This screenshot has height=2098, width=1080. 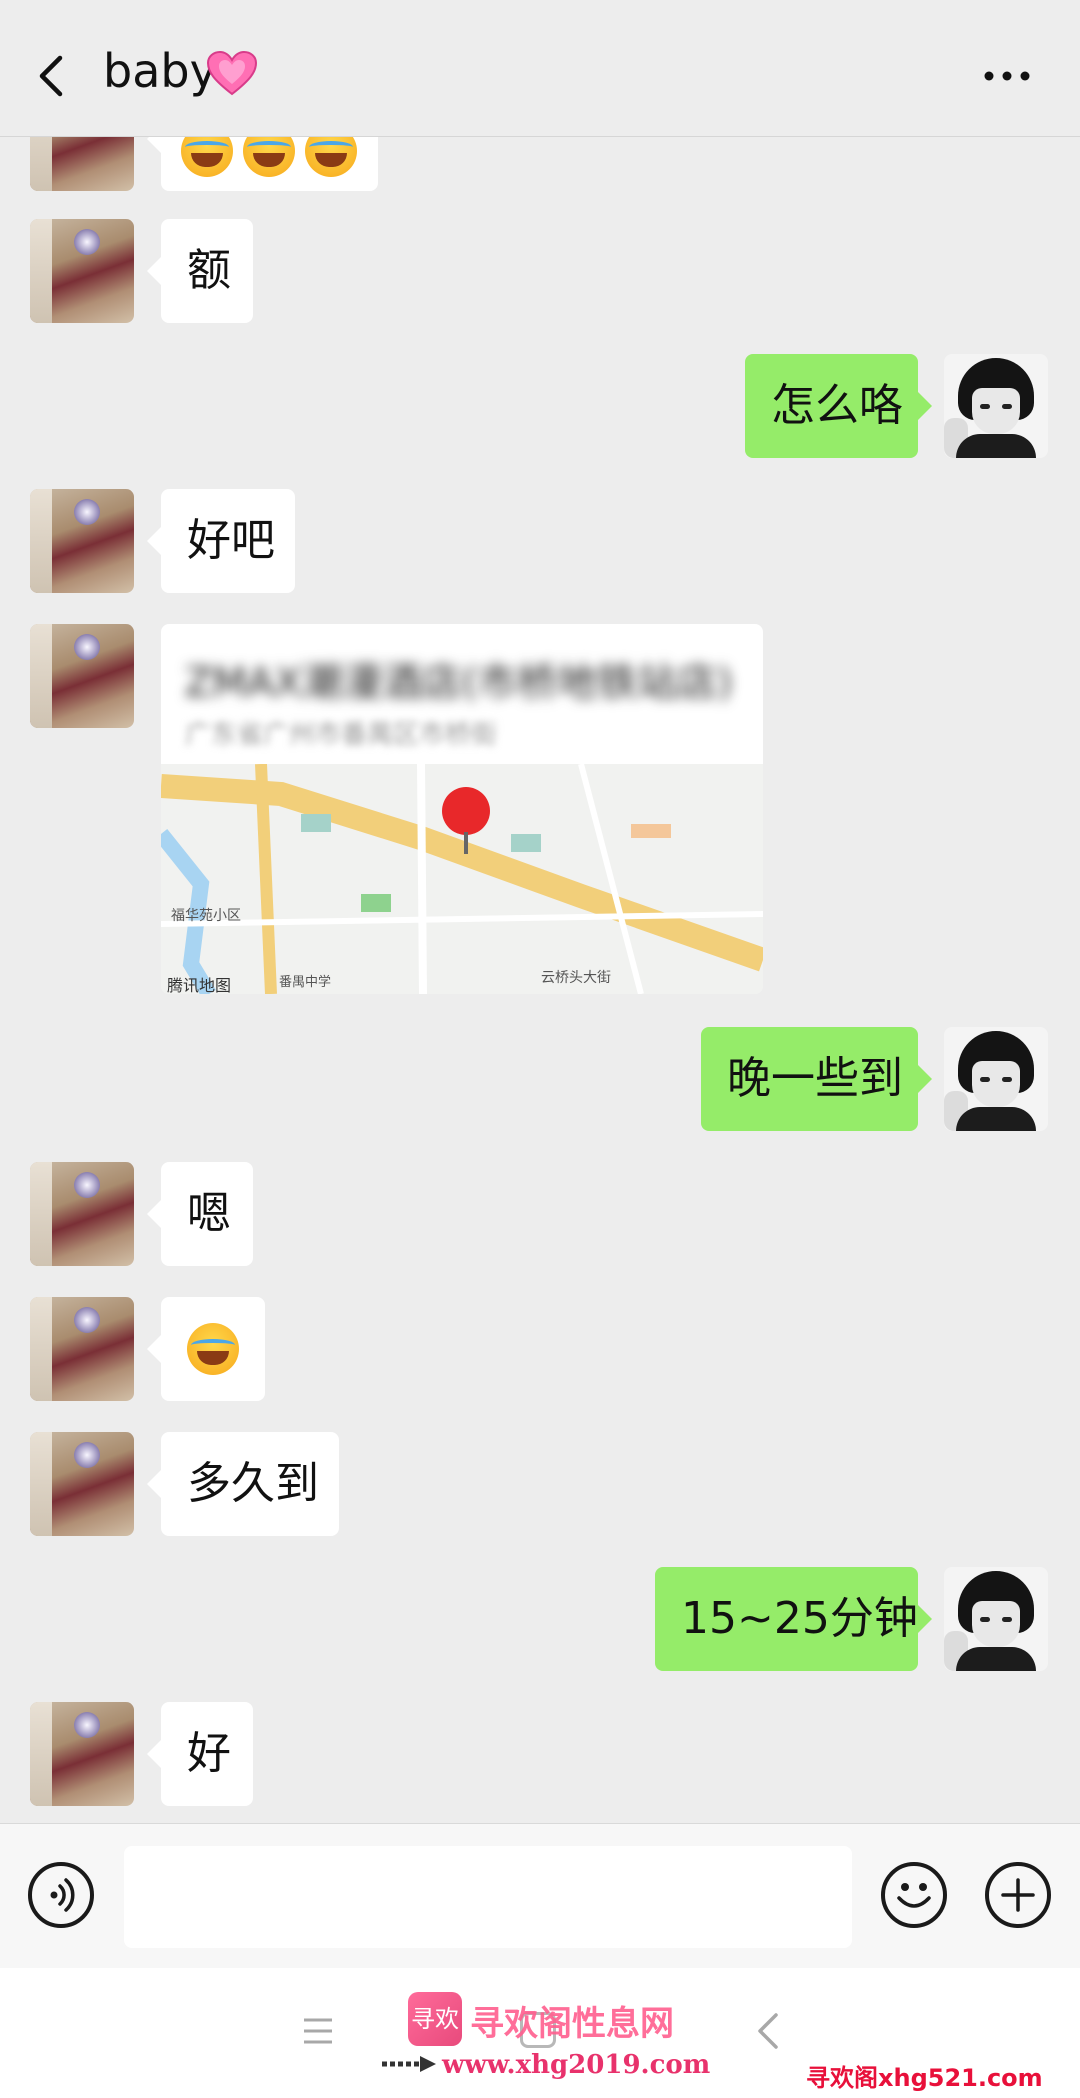 What do you see at coordinates (1007, 76) in the screenshot?
I see `more-options-icon` at bounding box center [1007, 76].